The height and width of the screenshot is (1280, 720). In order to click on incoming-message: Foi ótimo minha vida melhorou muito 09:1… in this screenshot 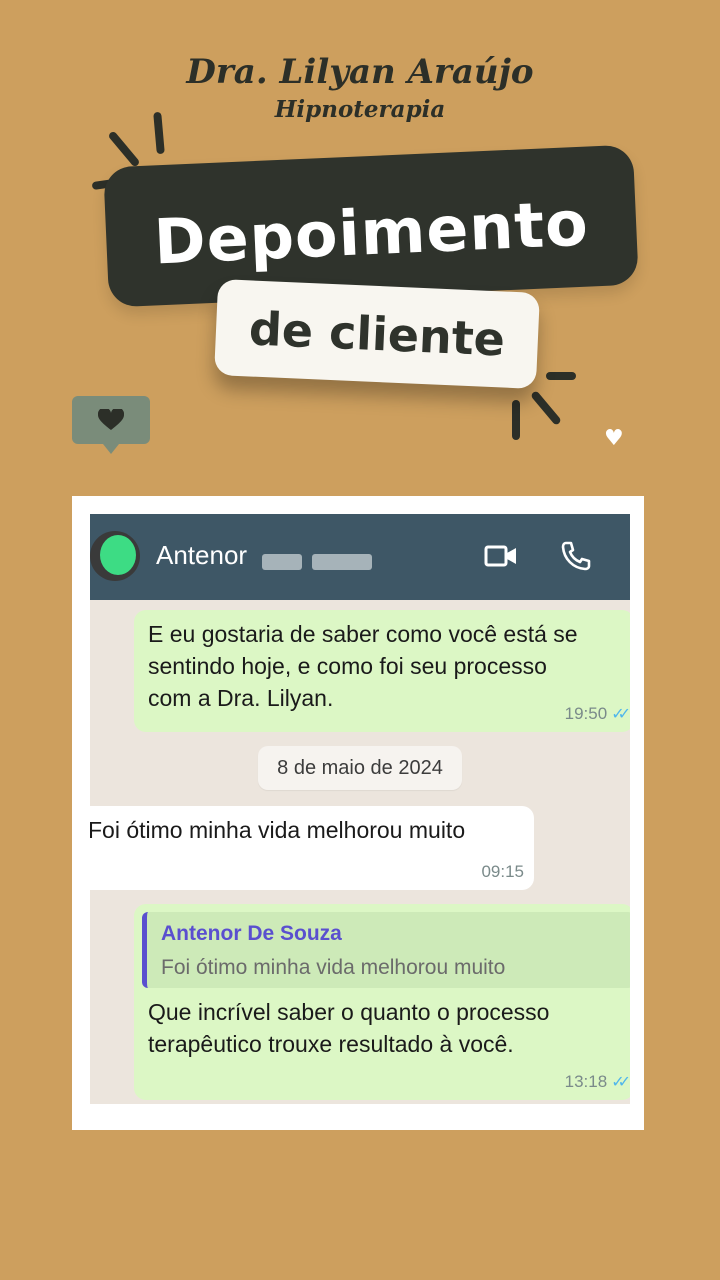, I will do `click(312, 848)`.